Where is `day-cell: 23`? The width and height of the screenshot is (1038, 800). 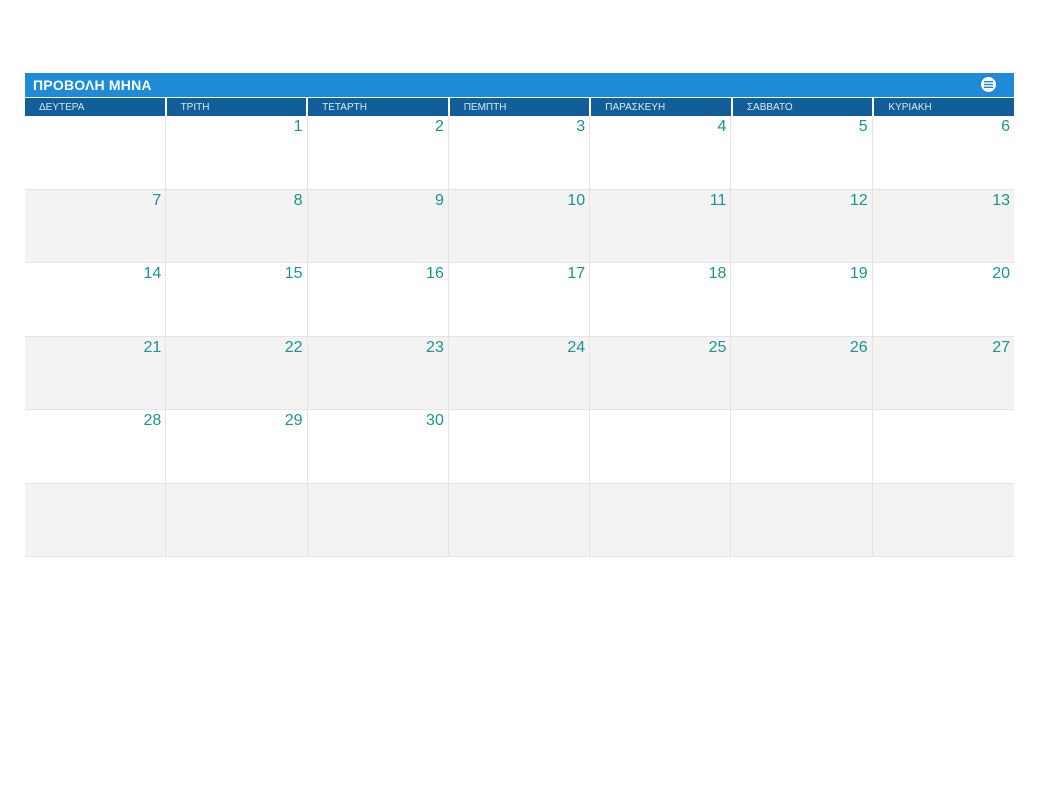
day-cell: 23 is located at coordinates (378, 373).